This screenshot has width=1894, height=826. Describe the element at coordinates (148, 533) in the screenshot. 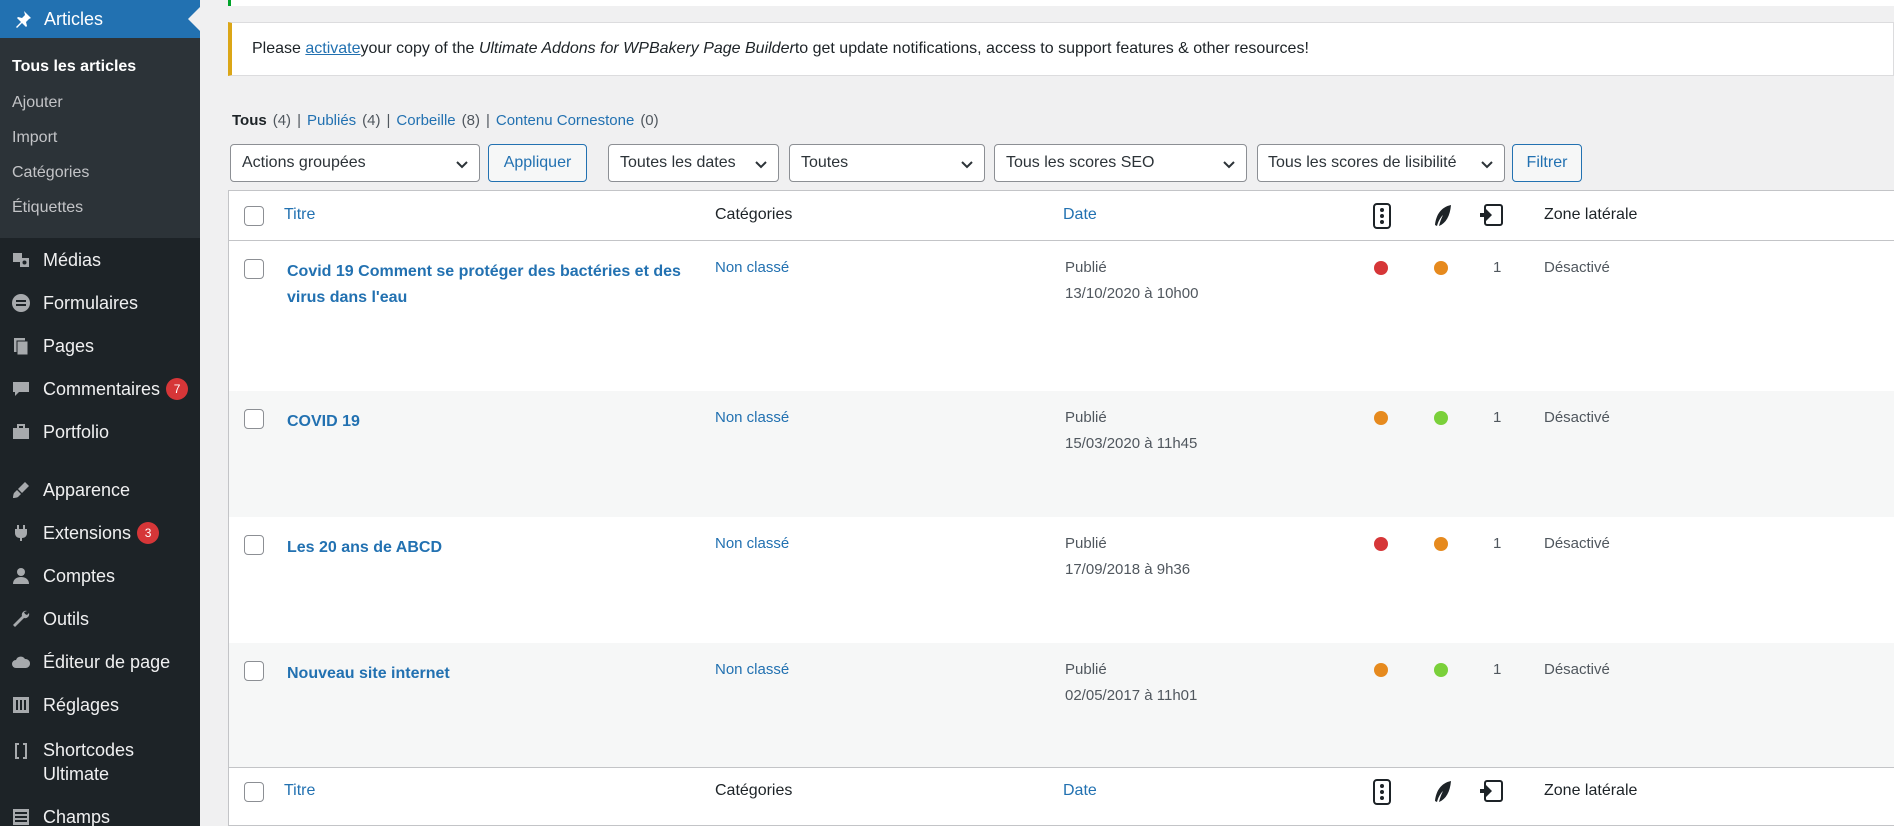

I see `extensions-count-badge: 3` at that location.